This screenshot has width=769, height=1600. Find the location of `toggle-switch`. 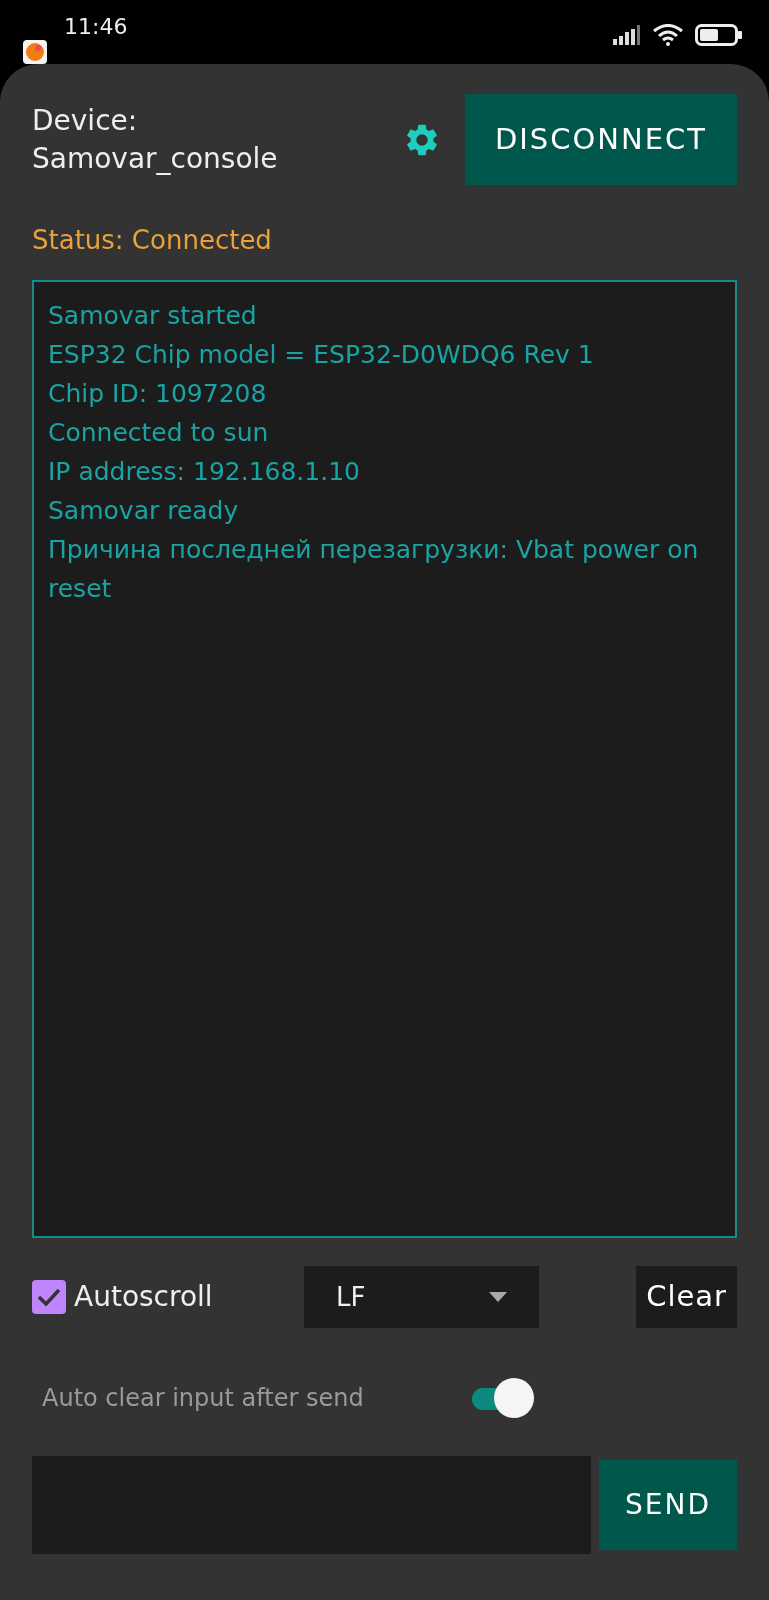

toggle-switch is located at coordinates (502, 1398).